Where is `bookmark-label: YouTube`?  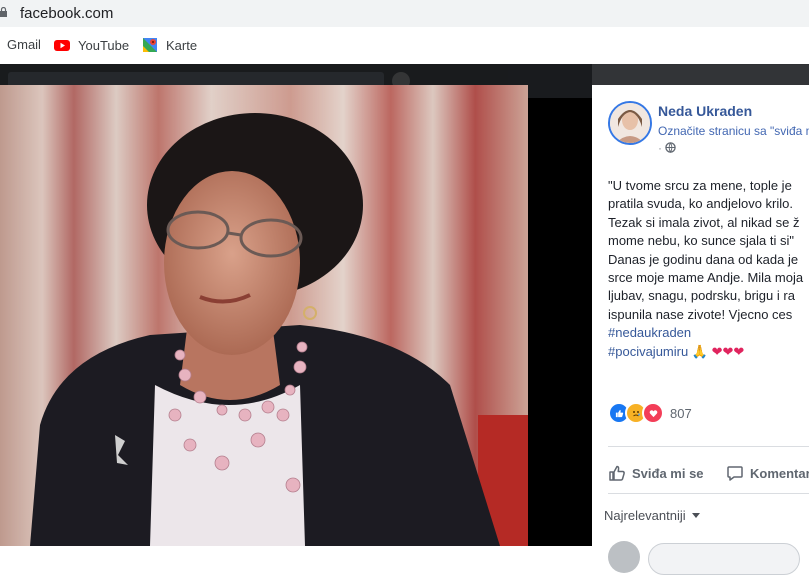 bookmark-label: YouTube is located at coordinates (104, 45).